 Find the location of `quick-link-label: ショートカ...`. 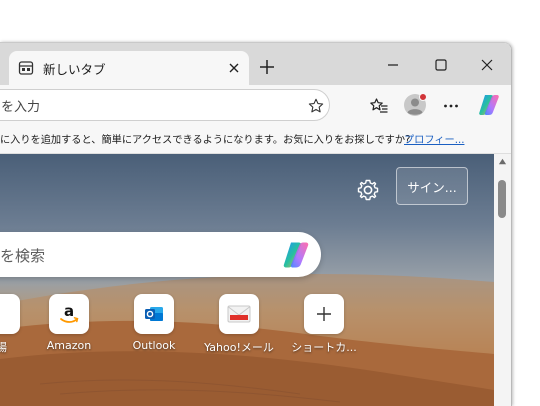

quick-link-label: ショートカ... is located at coordinates (324, 347).